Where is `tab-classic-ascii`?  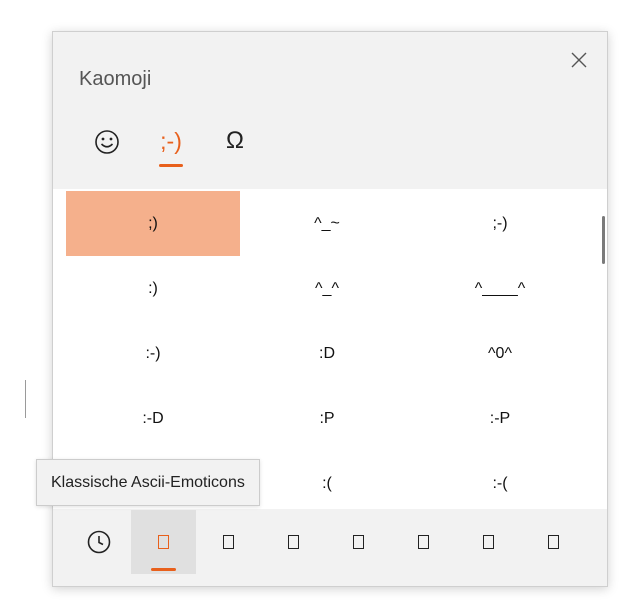 tab-classic-ascii is located at coordinates (163, 542).